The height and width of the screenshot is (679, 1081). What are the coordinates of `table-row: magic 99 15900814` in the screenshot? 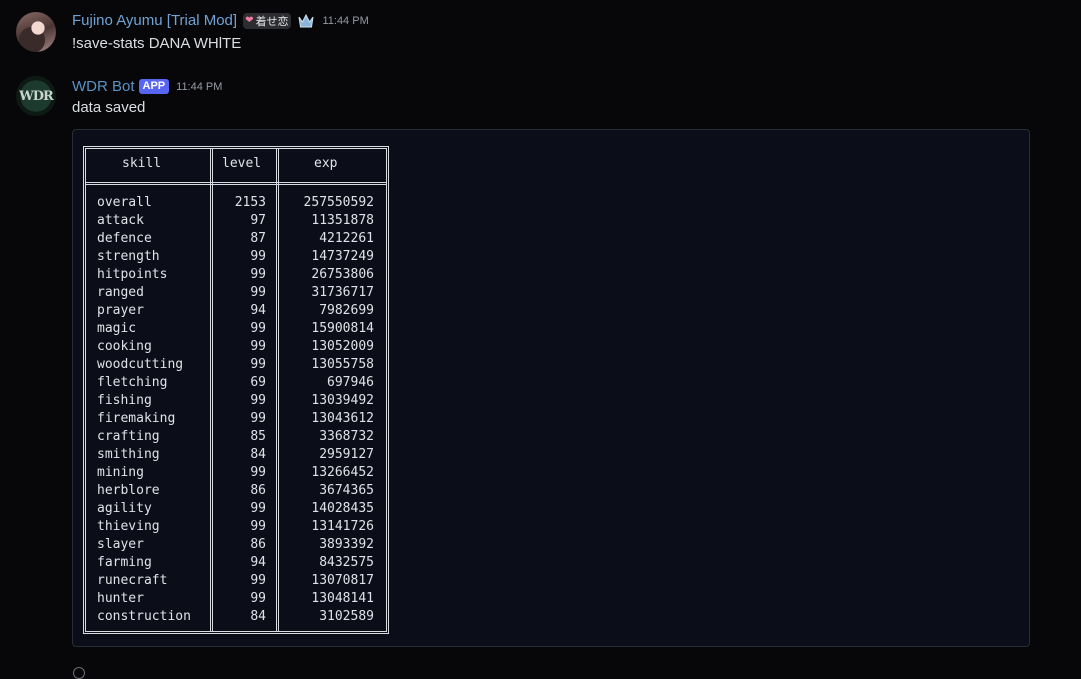 It's located at (236, 330).